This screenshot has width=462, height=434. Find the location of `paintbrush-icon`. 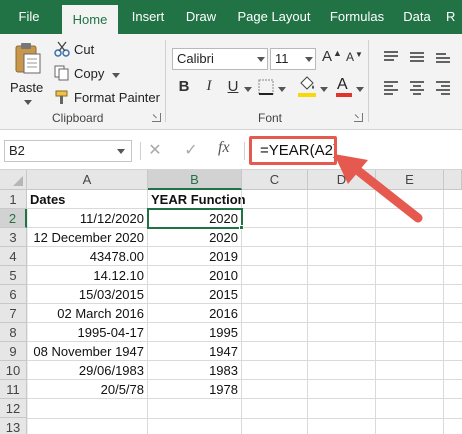

paintbrush-icon is located at coordinates (61, 97).